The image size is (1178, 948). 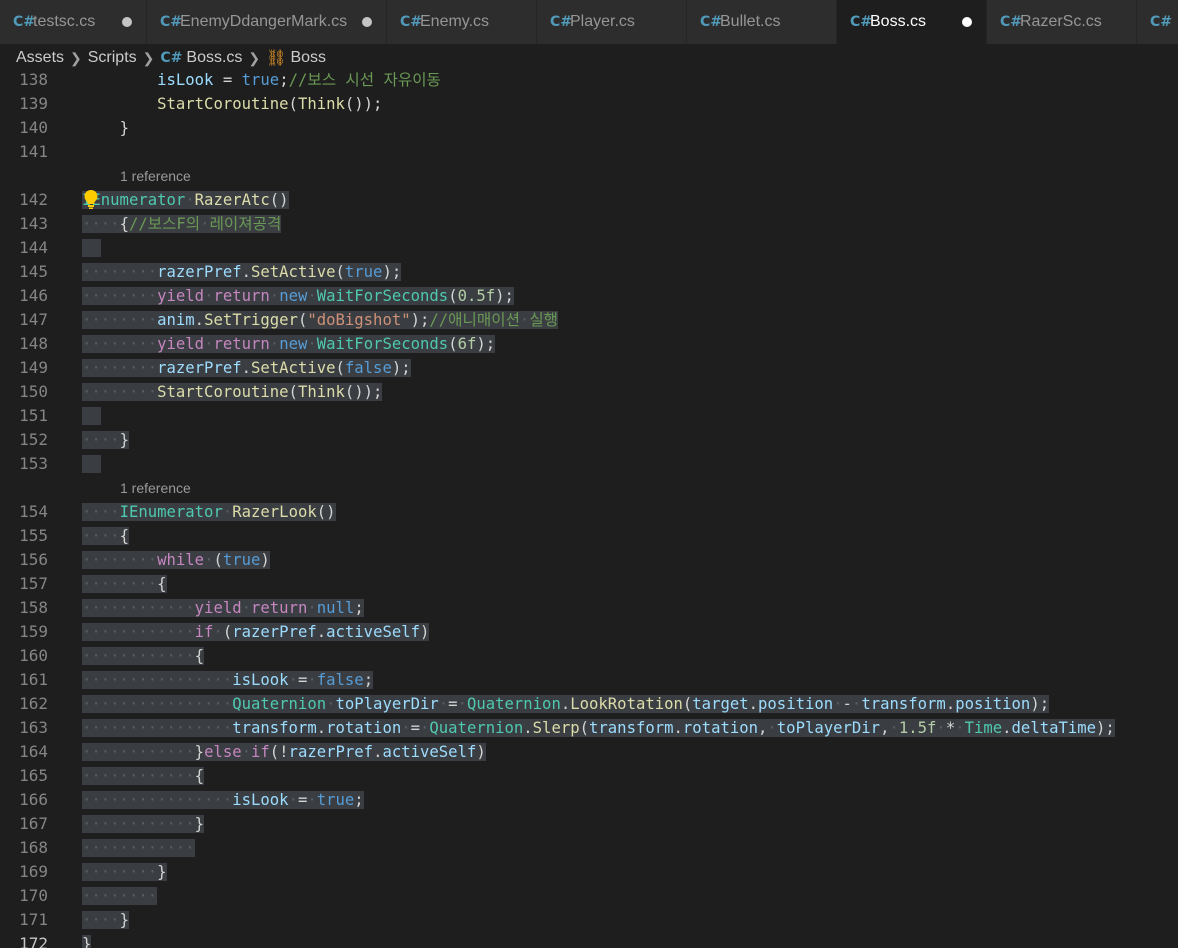 What do you see at coordinates (308, 58) in the screenshot?
I see `breadcrumb-symbol: Boss` at bounding box center [308, 58].